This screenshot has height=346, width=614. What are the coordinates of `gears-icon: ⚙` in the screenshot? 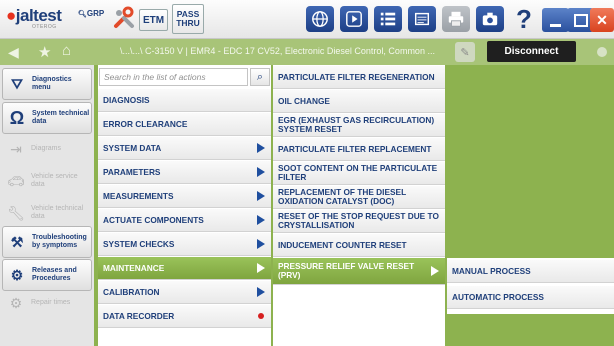 It's located at (16, 303).